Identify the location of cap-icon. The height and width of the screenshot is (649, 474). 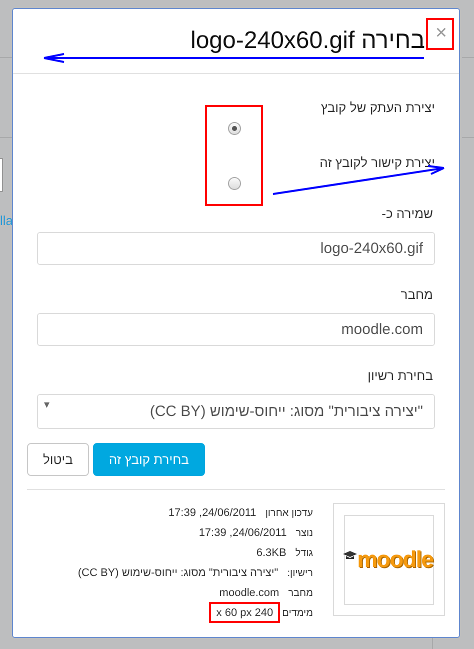
(350, 555).